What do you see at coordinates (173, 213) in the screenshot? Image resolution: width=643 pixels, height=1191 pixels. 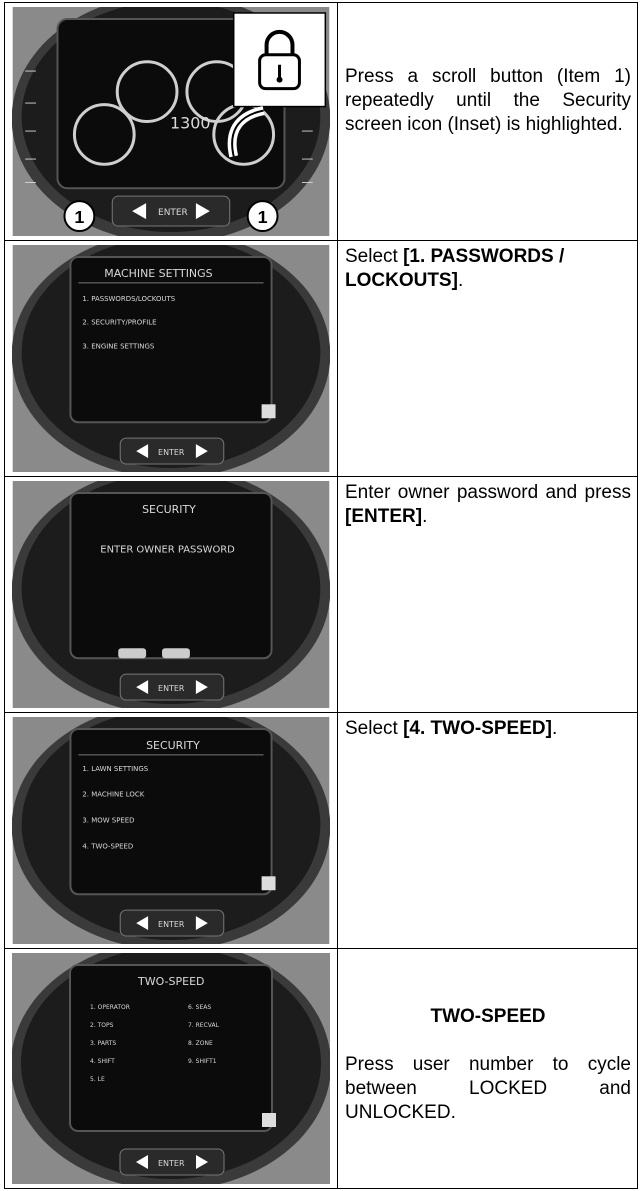 I see `enter-button-1: ENTER` at bounding box center [173, 213].